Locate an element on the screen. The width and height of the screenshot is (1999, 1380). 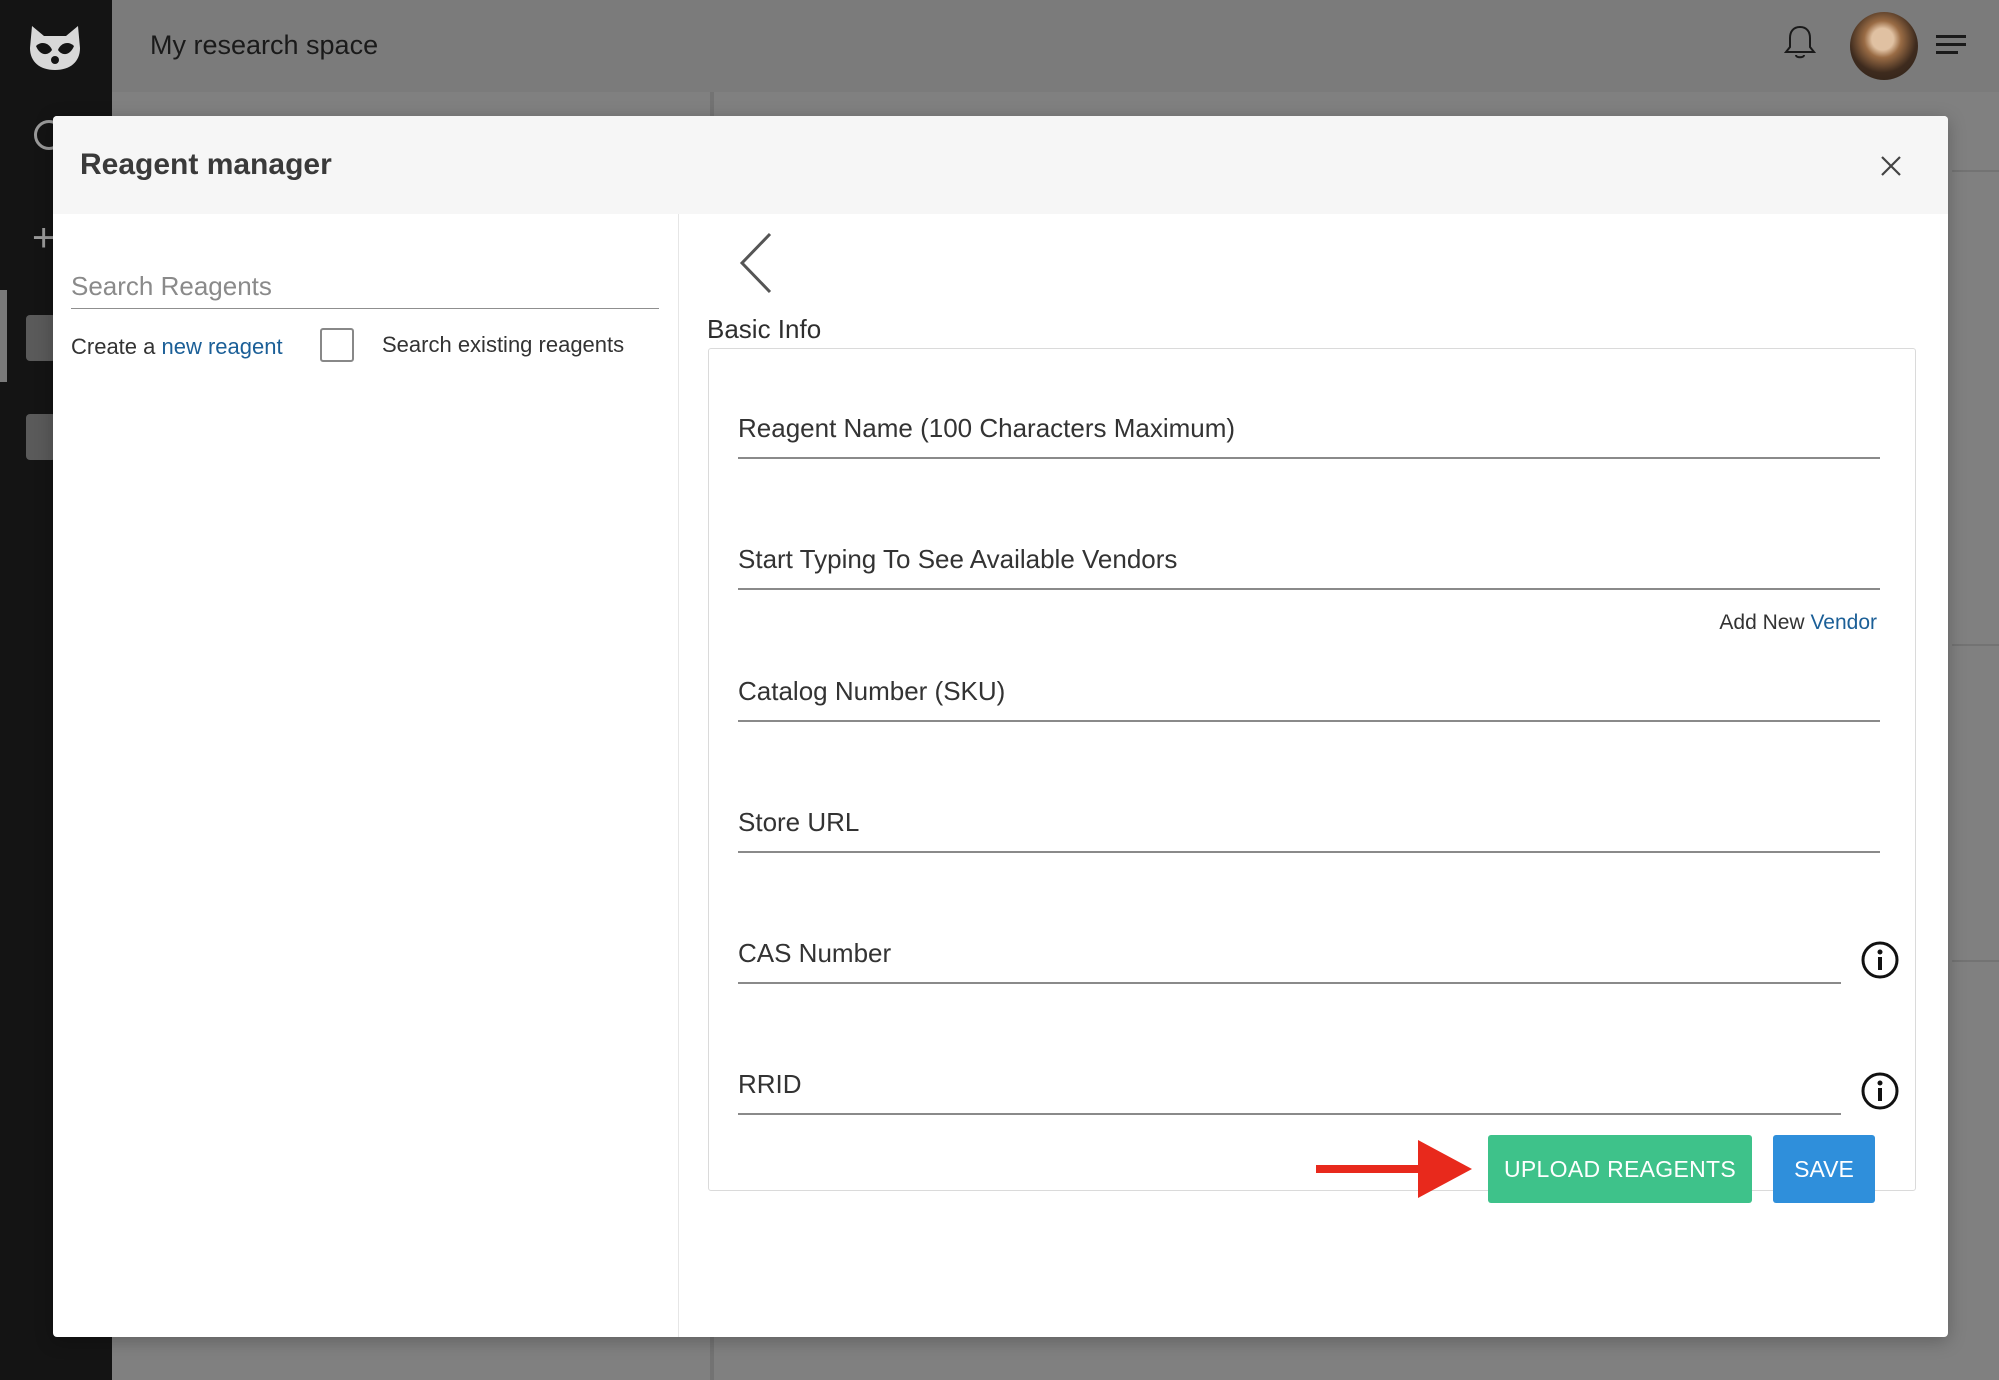
upload-reagents-button: UPLOAD REAGENTS is located at coordinates (1620, 1169).